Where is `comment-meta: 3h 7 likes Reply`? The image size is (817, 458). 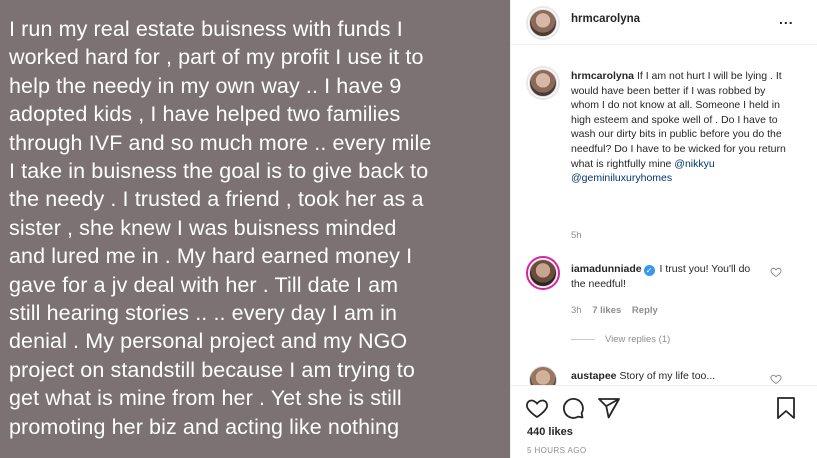 comment-meta: 3h 7 likes Reply is located at coordinates (618, 310).